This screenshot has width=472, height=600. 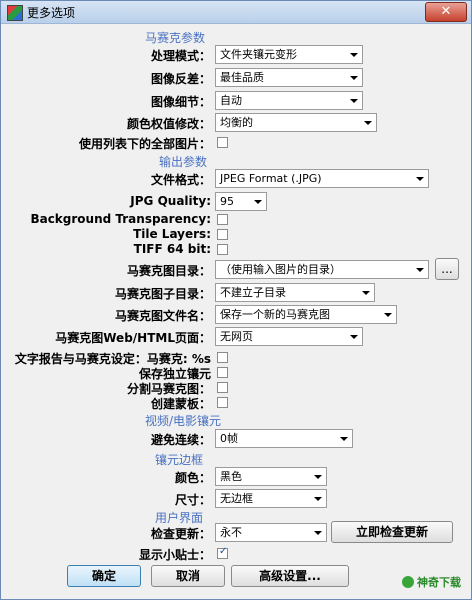 I want to click on cancel-button: 取消, so click(x=188, y=576).